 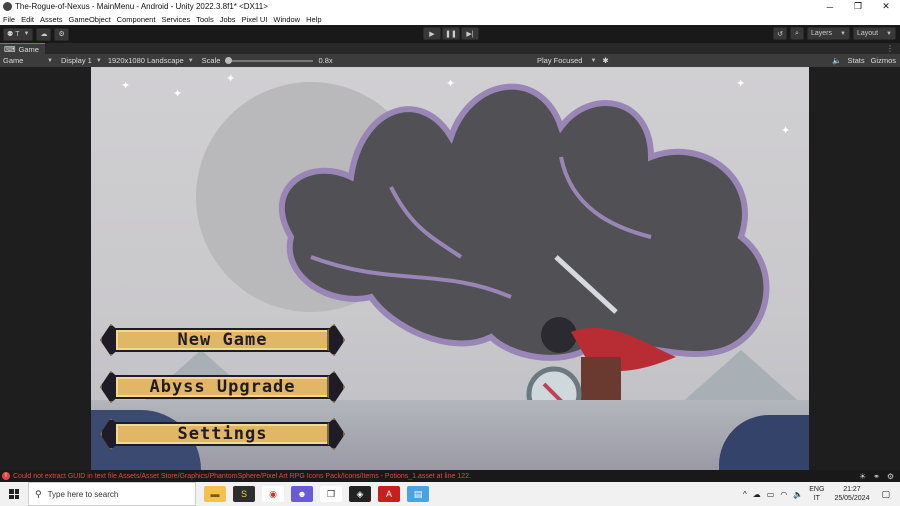 What do you see at coordinates (205, 19) in the screenshot?
I see `menu-tools: Tools` at bounding box center [205, 19].